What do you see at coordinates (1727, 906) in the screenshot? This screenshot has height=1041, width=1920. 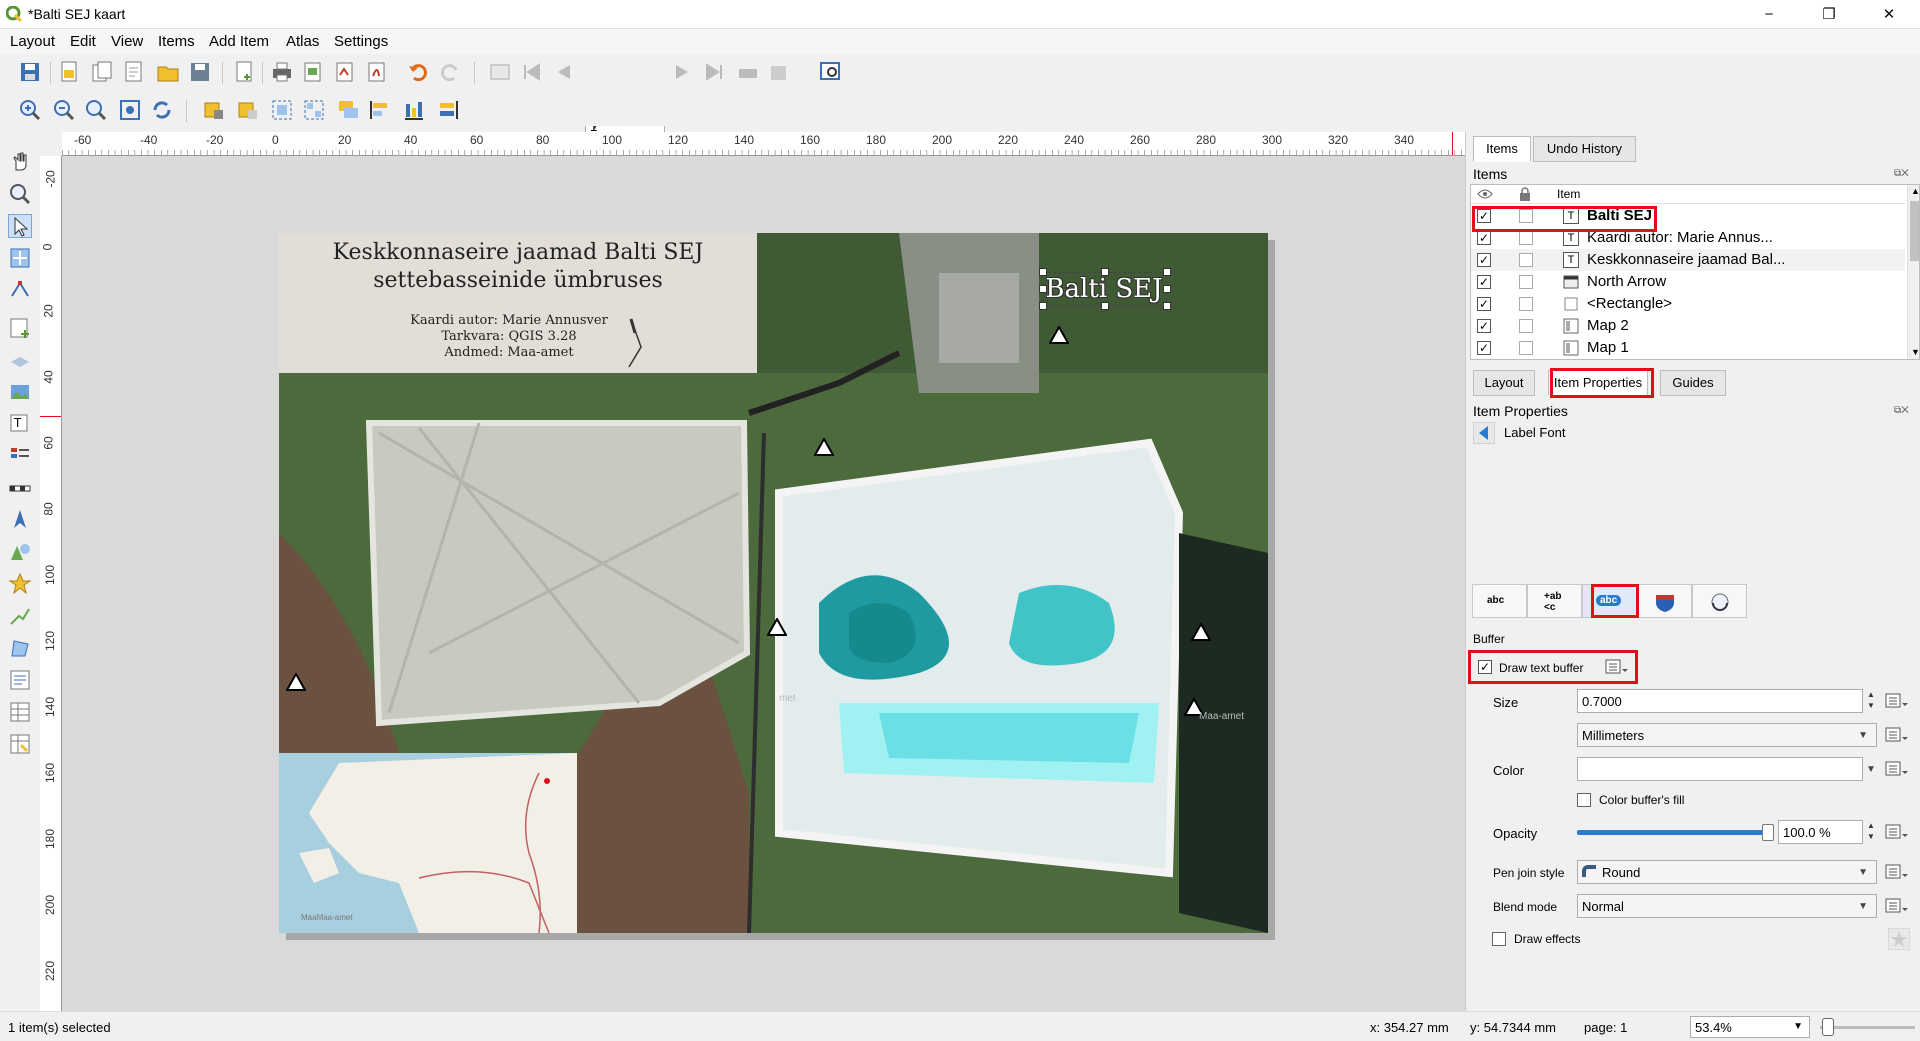 I see `blend-mode-select: Normal ▼` at bounding box center [1727, 906].